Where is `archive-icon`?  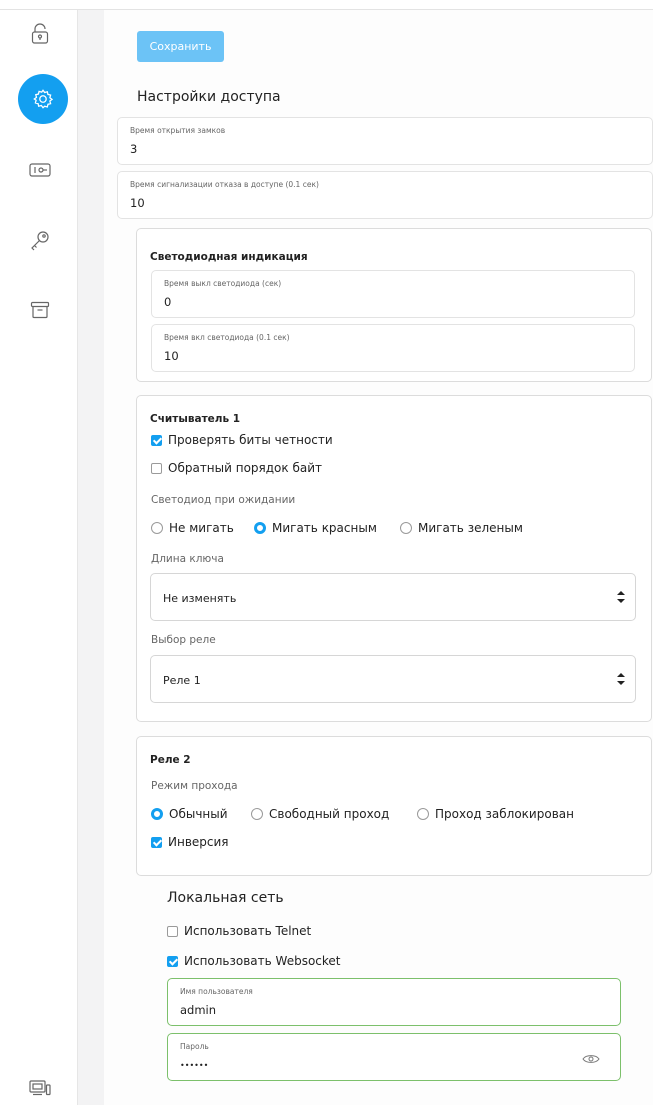 archive-icon is located at coordinates (40, 310).